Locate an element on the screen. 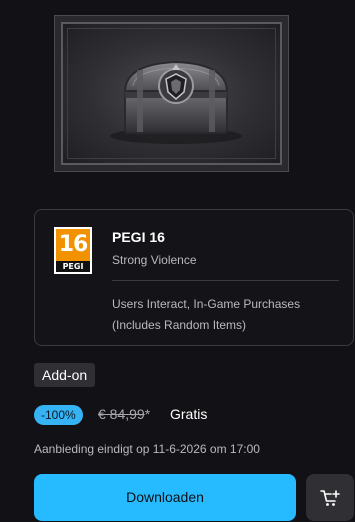 Image resolution: width=355 pixels, height=522 pixels. pegi-age: 16 is located at coordinates (73, 245).